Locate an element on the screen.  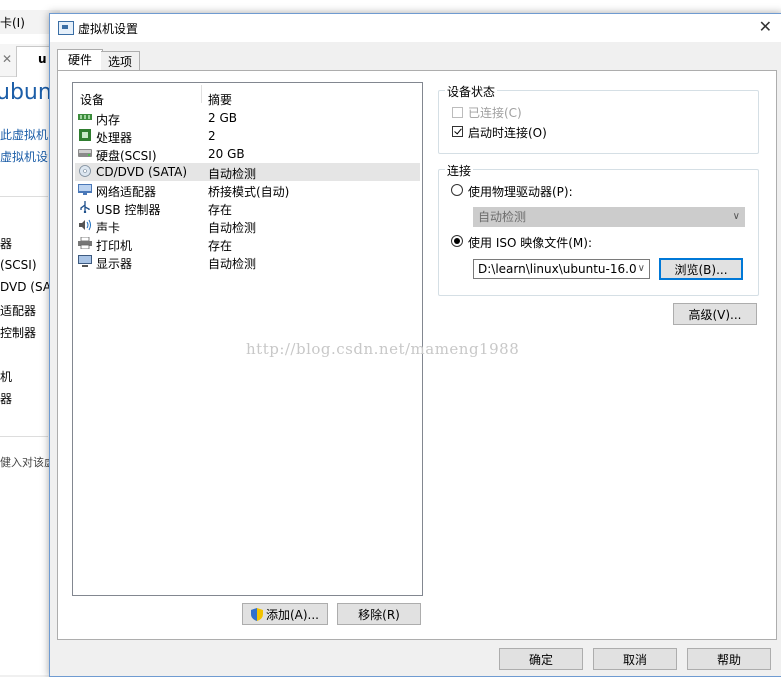
device-name: 打印机 is located at coordinates (114, 246).